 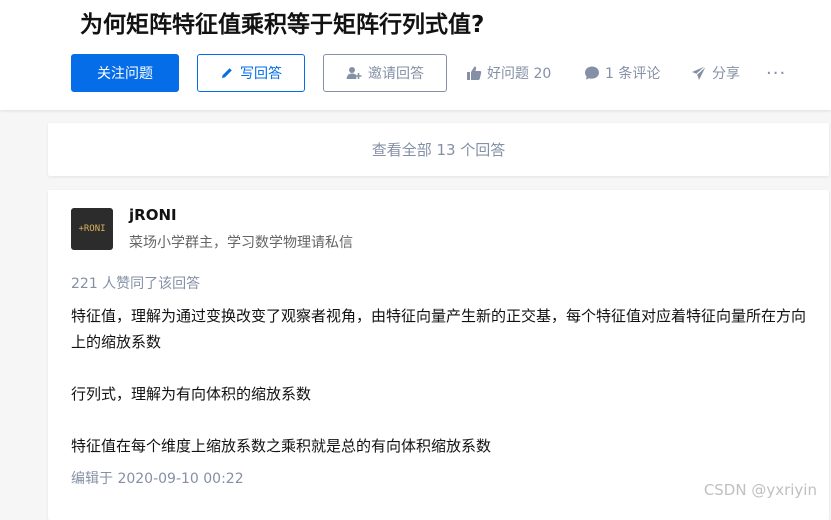 I want to click on view-all-card: 查看全部 13 个回答, so click(x=438, y=149).